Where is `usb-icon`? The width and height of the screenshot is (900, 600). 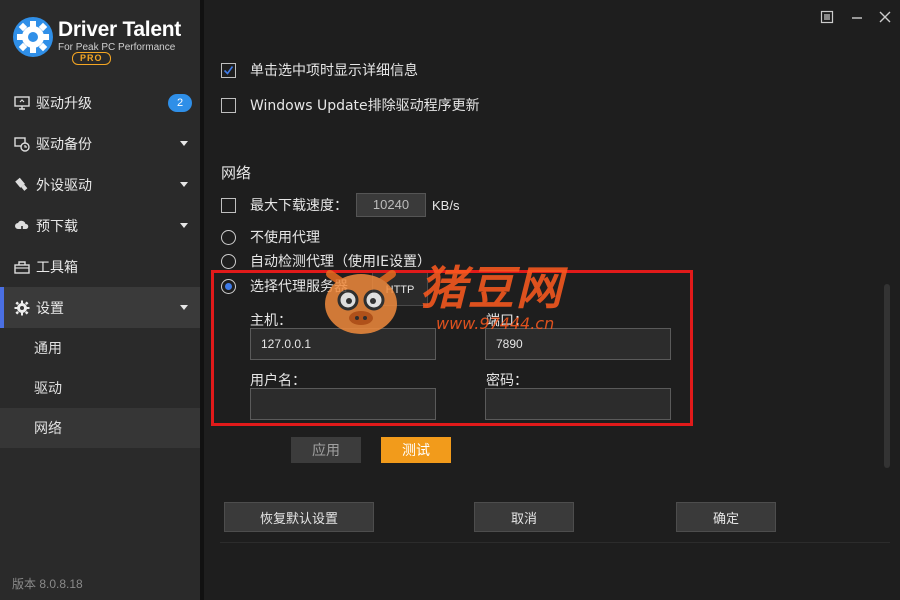
usb-icon is located at coordinates (22, 185).